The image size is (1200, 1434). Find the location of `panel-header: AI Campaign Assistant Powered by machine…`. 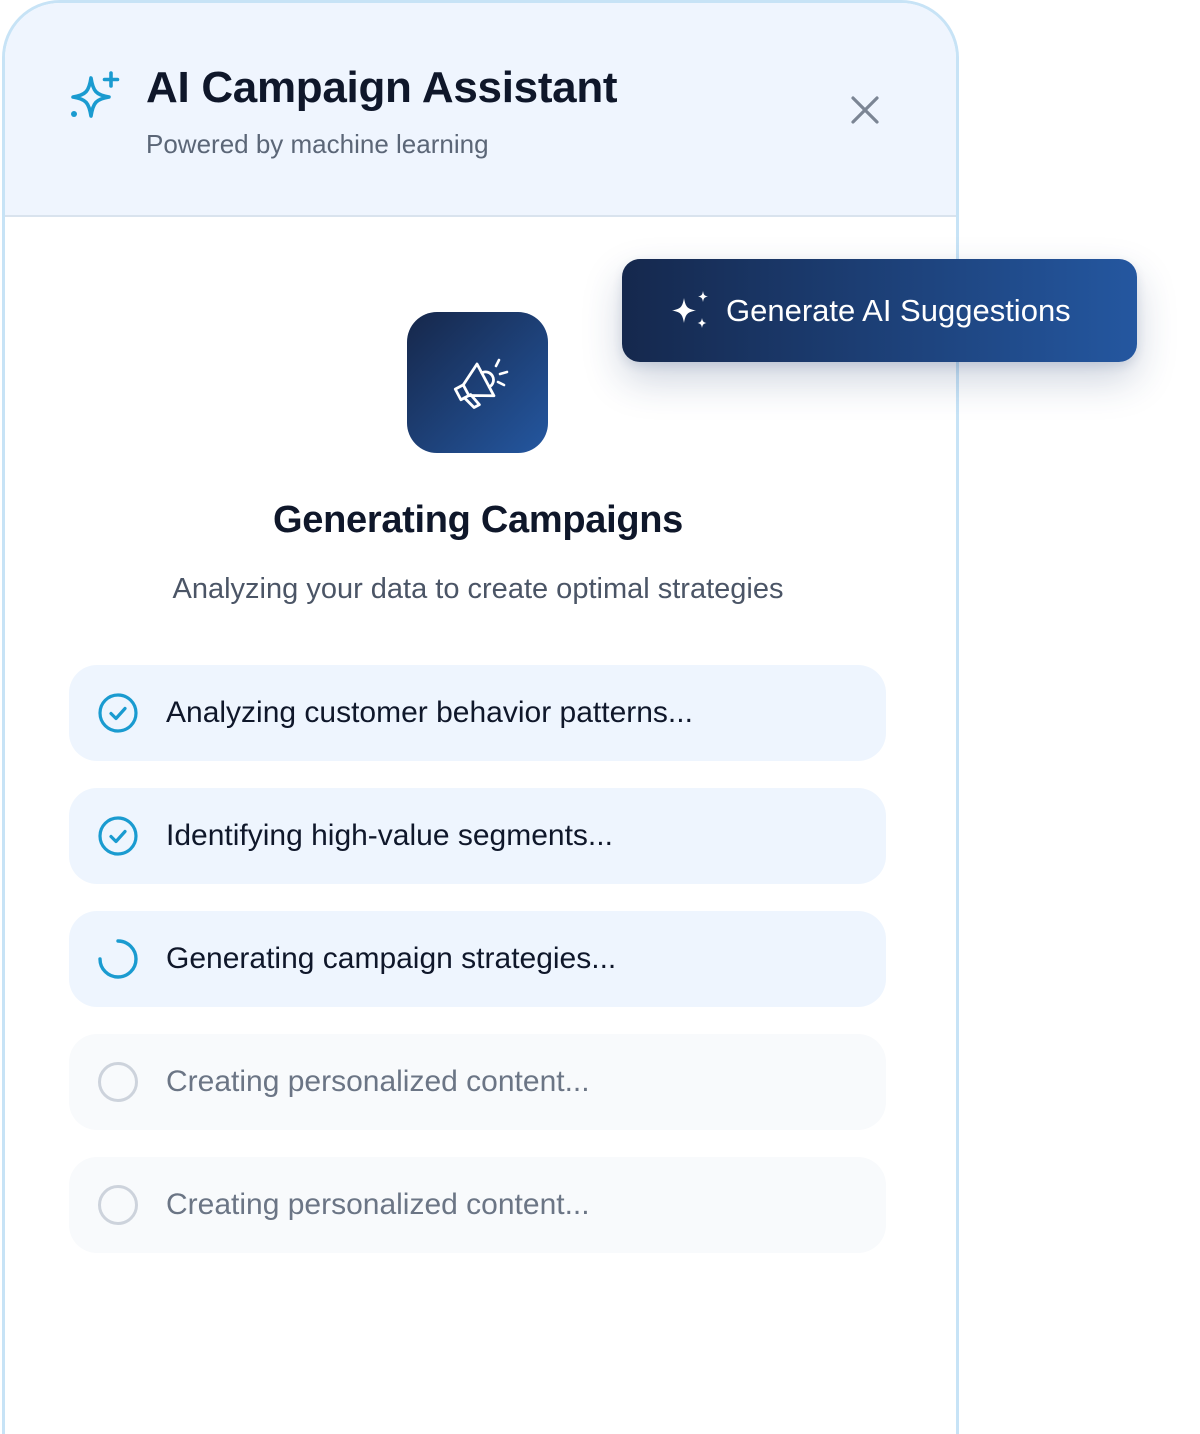

panel-header: AI Campaign Assistant Powered by machine… is located at coordinates (480, 110).